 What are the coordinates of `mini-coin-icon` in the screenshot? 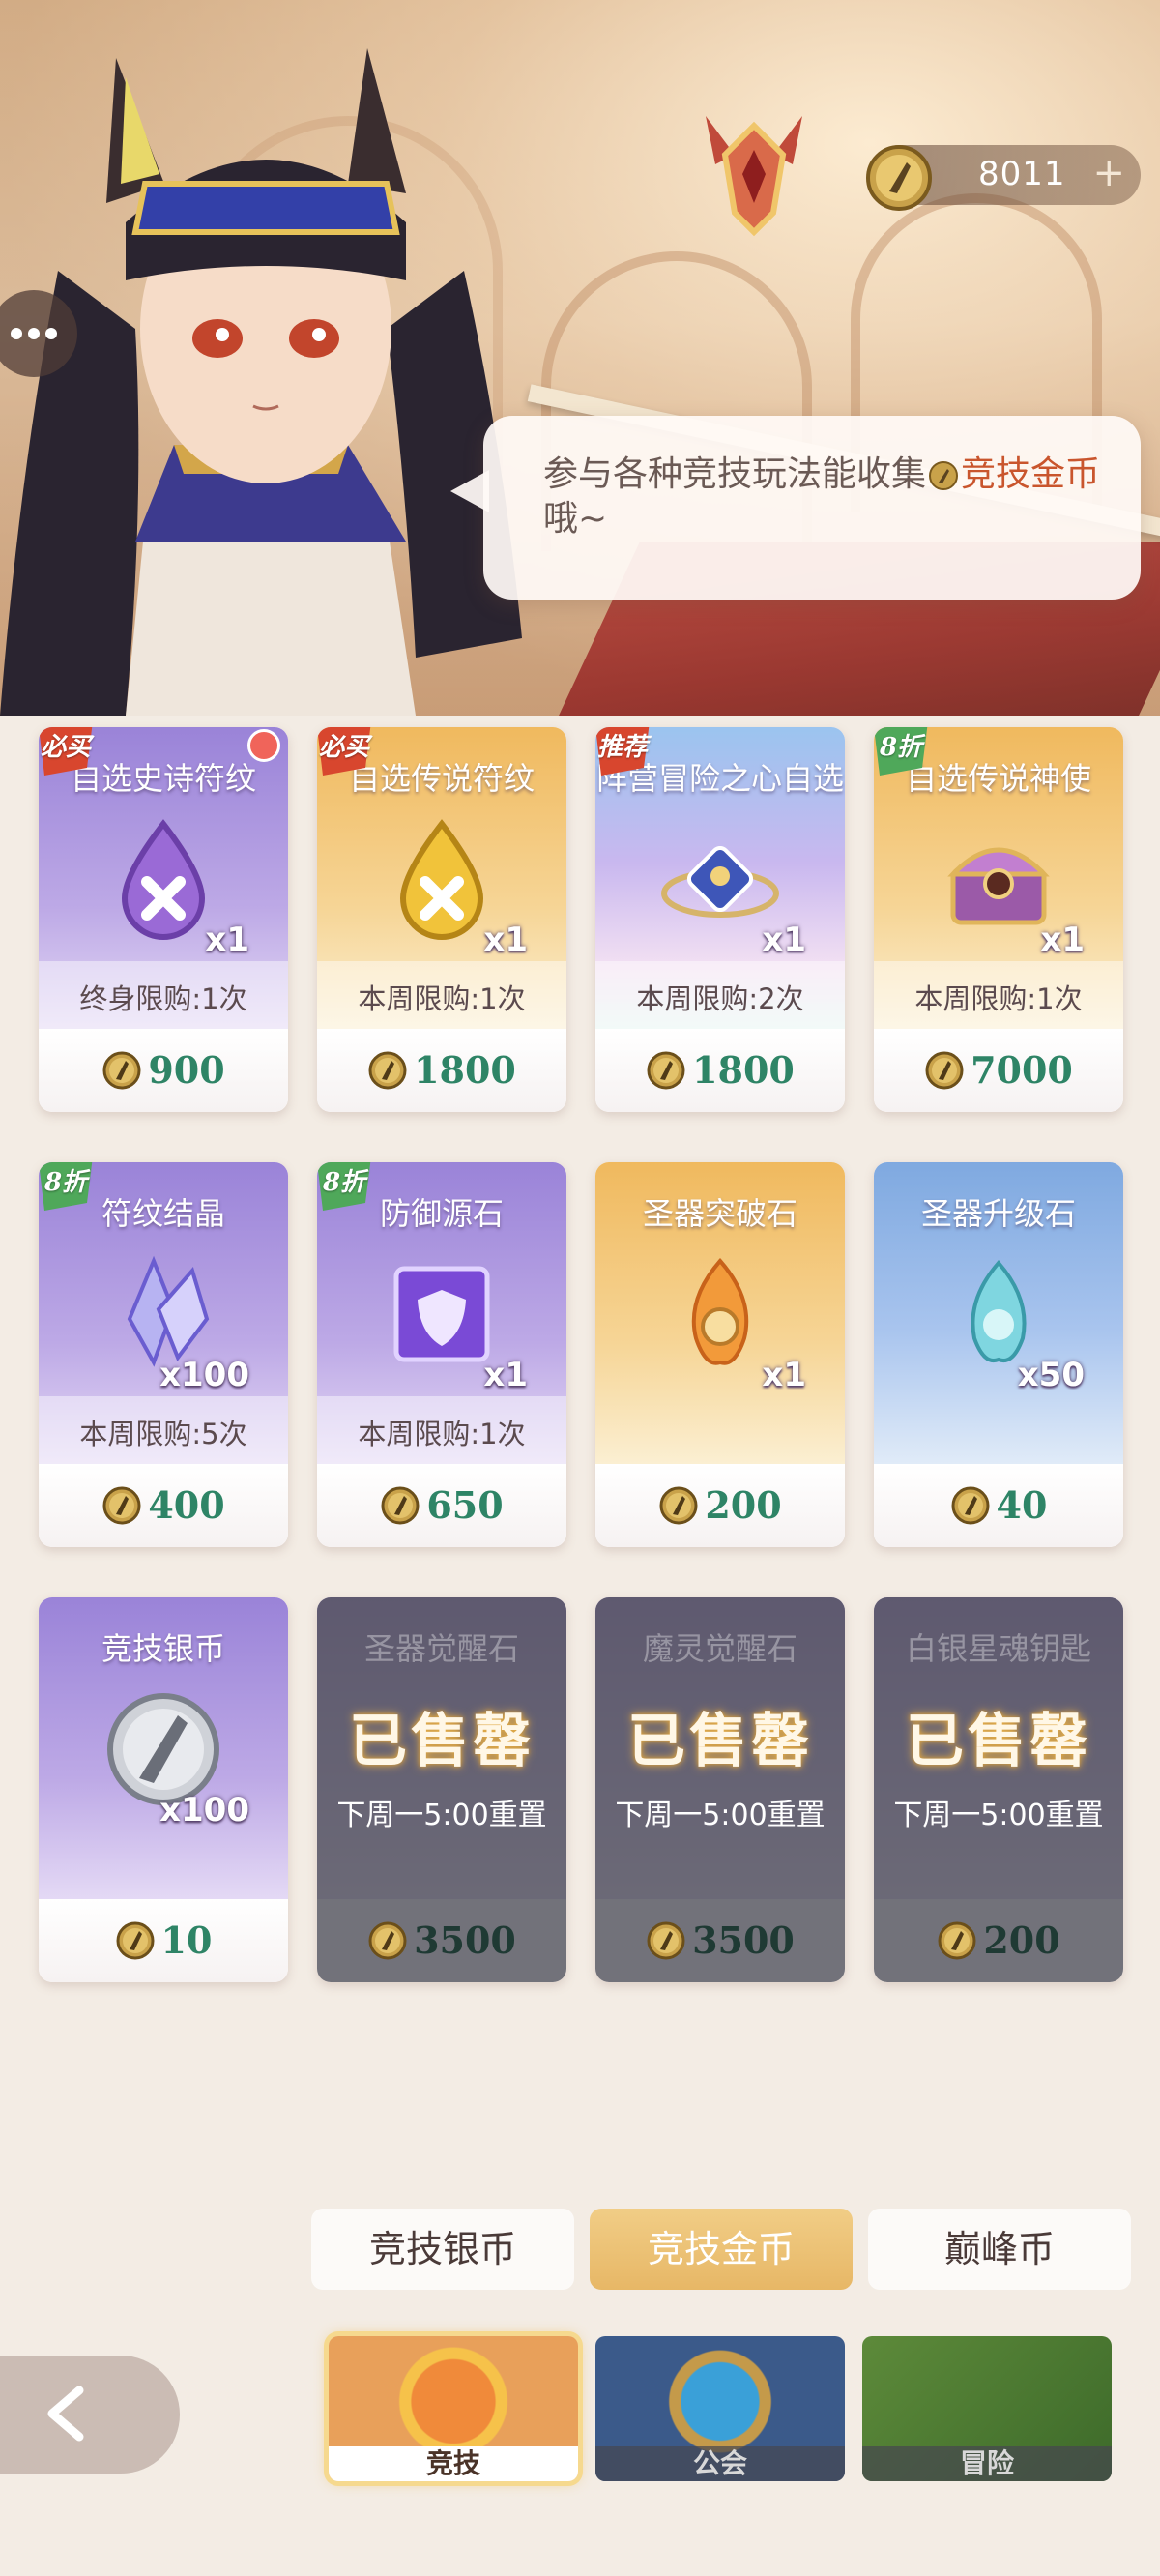 It's located at (944, 475).